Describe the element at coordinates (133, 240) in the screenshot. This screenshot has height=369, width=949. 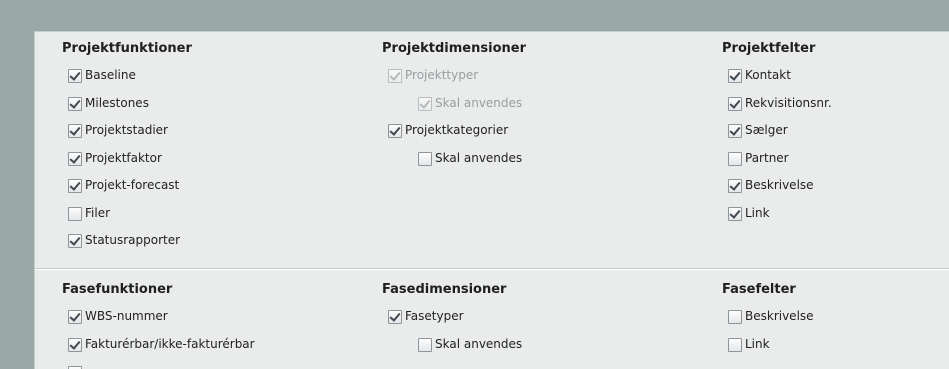
I see `checkbox-label: Statusrapporter` at that location.